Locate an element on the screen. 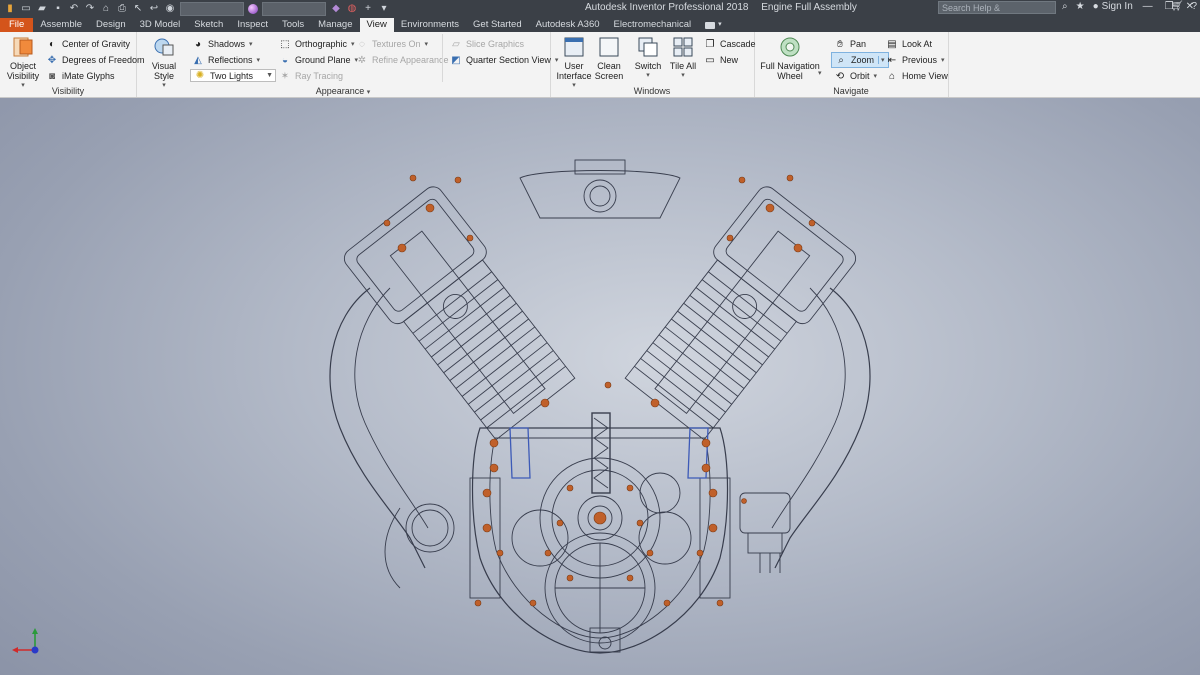 This screenshot has height=675, width=1200. customize-icon: ▾ is located at coordinates (384, 9).